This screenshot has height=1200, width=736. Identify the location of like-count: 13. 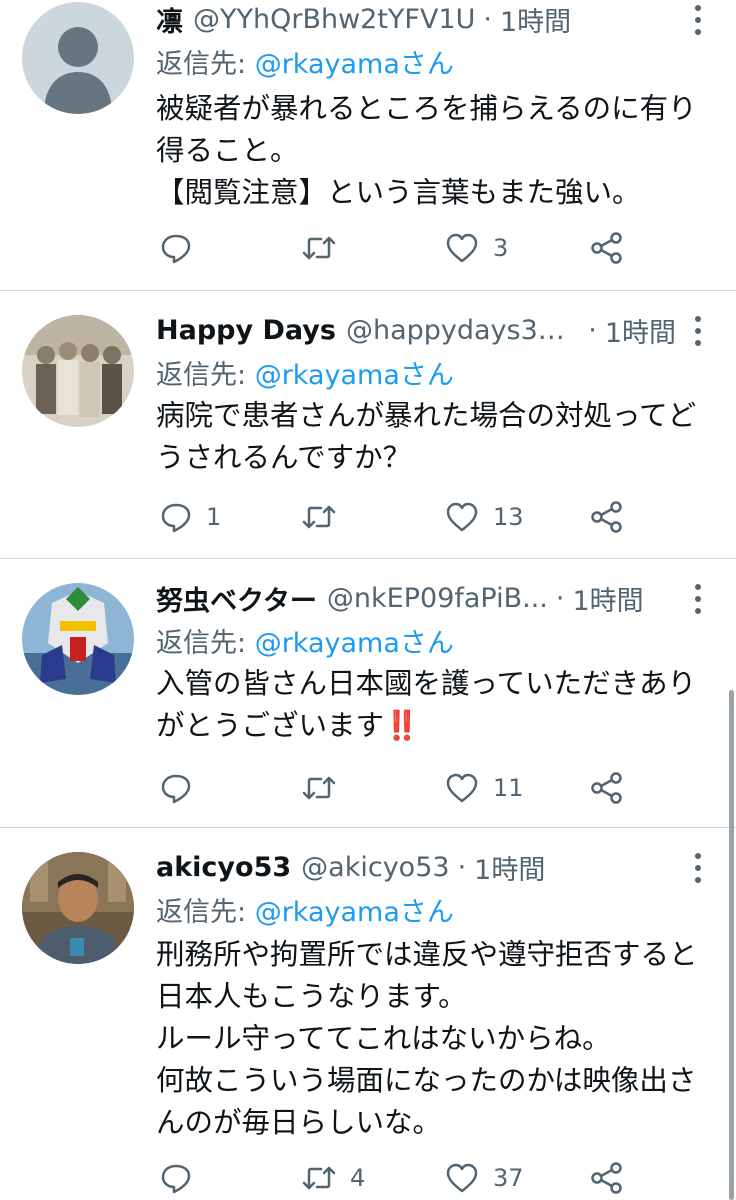
(508, 517).